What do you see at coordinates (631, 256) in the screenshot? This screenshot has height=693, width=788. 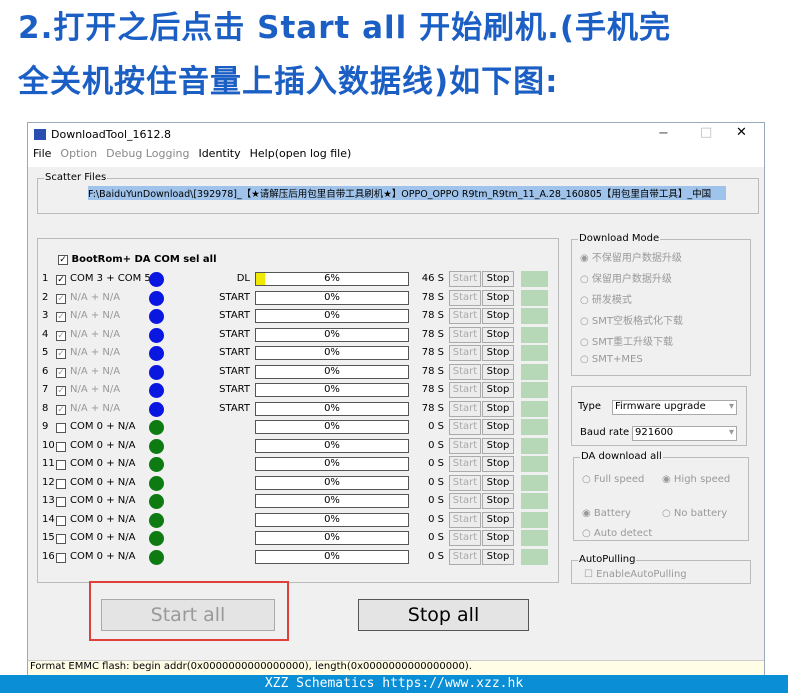 I see `download-mode-radio: ◉ 不保留用户数据升级` at bounding box center [631, 256].